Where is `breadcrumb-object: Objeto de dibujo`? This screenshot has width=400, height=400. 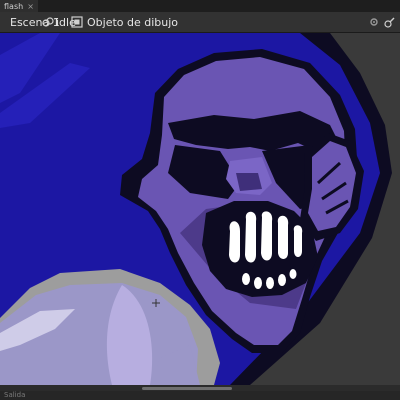
breadcrumb-object: Objeto de dibujo is located at coordinates (132, 22).